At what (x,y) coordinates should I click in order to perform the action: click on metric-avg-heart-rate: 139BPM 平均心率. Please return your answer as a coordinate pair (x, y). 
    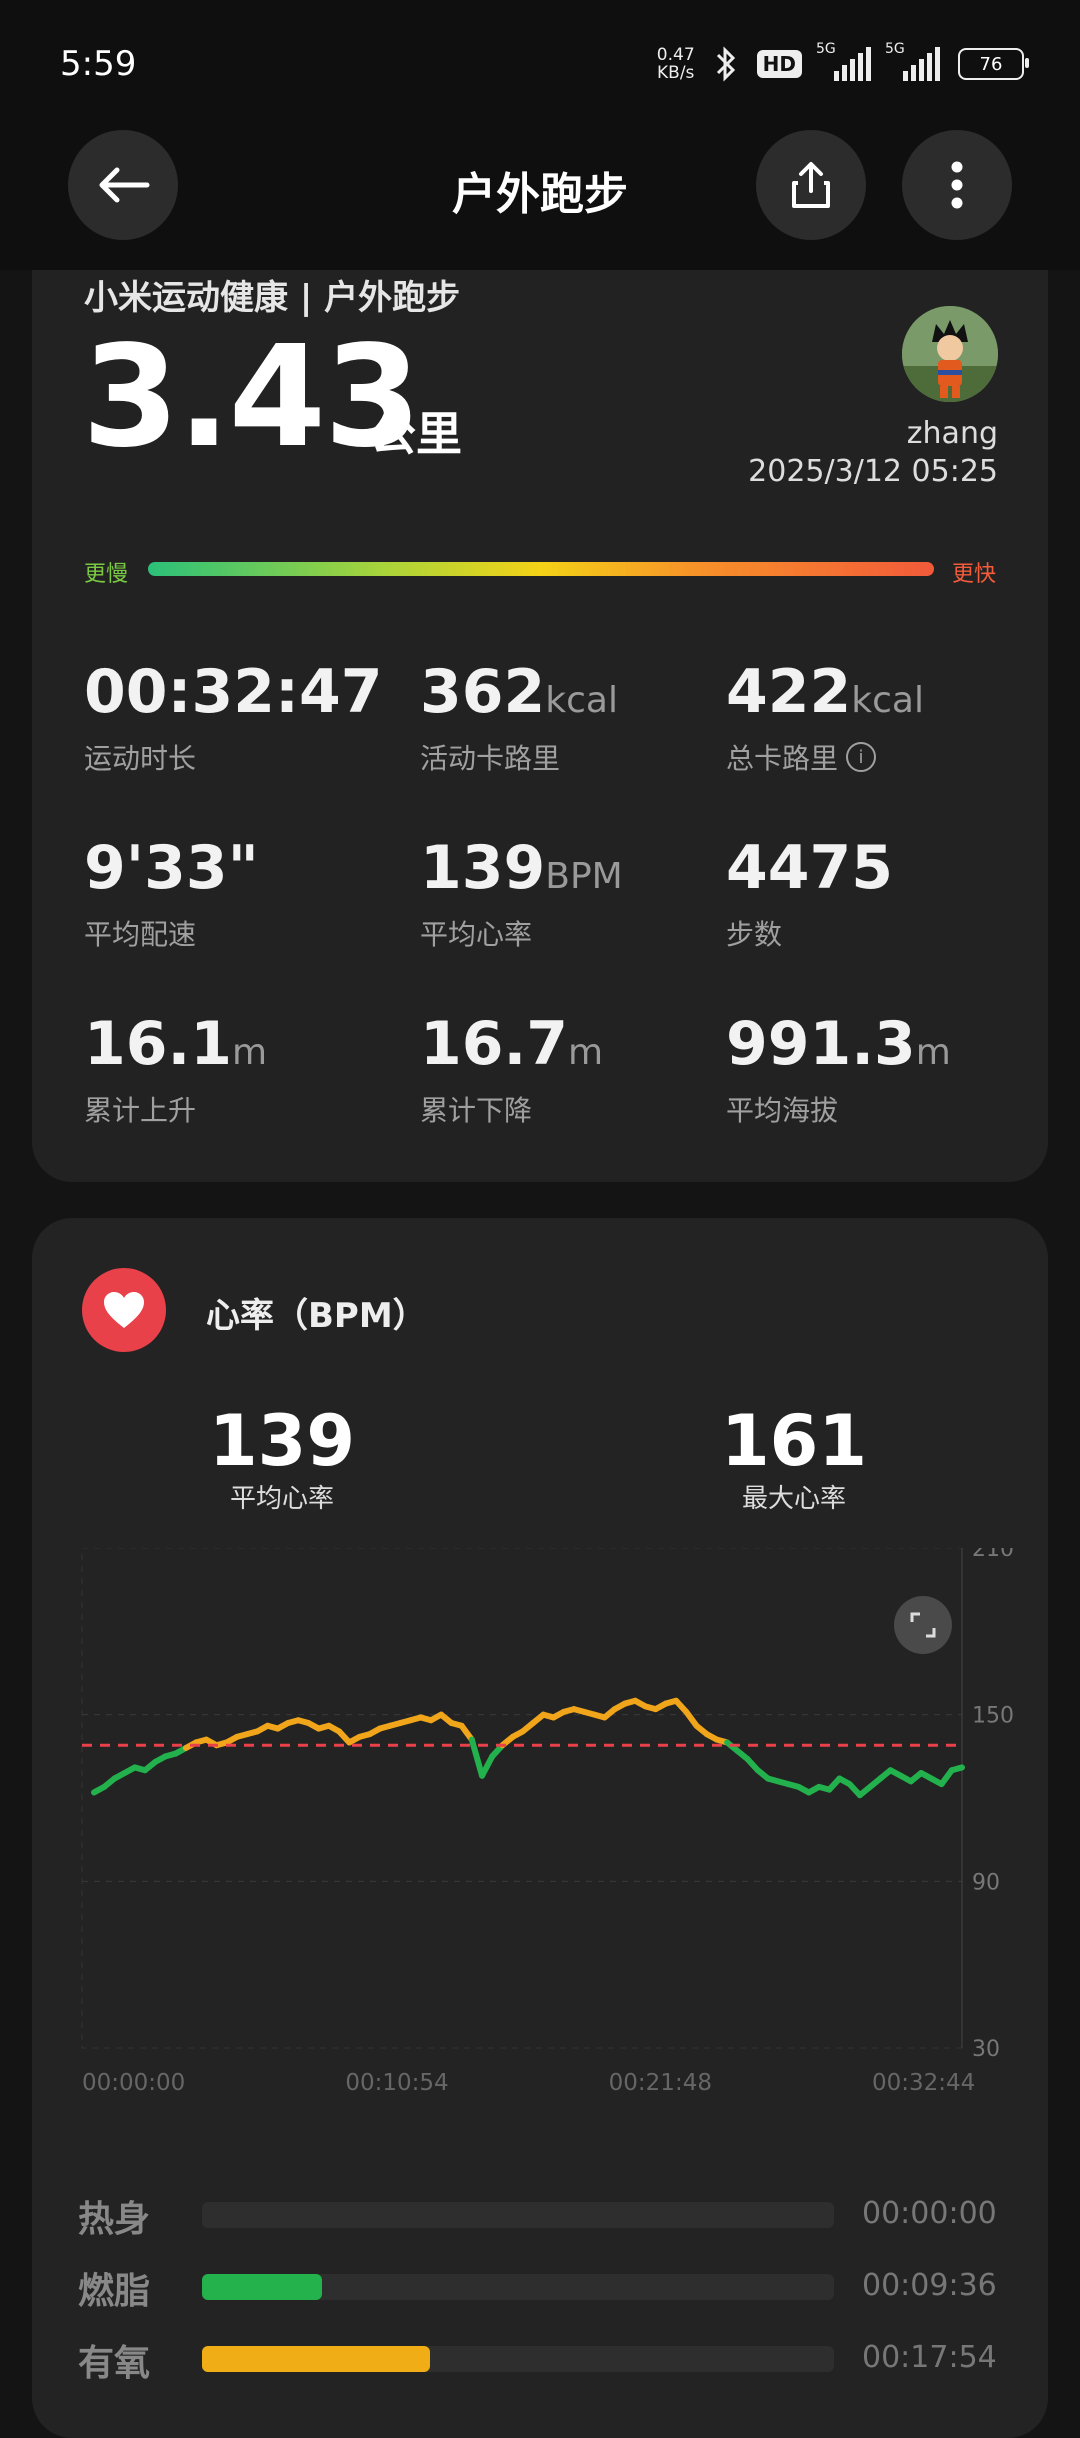
    Looking at the image, I should click on (521, 894).